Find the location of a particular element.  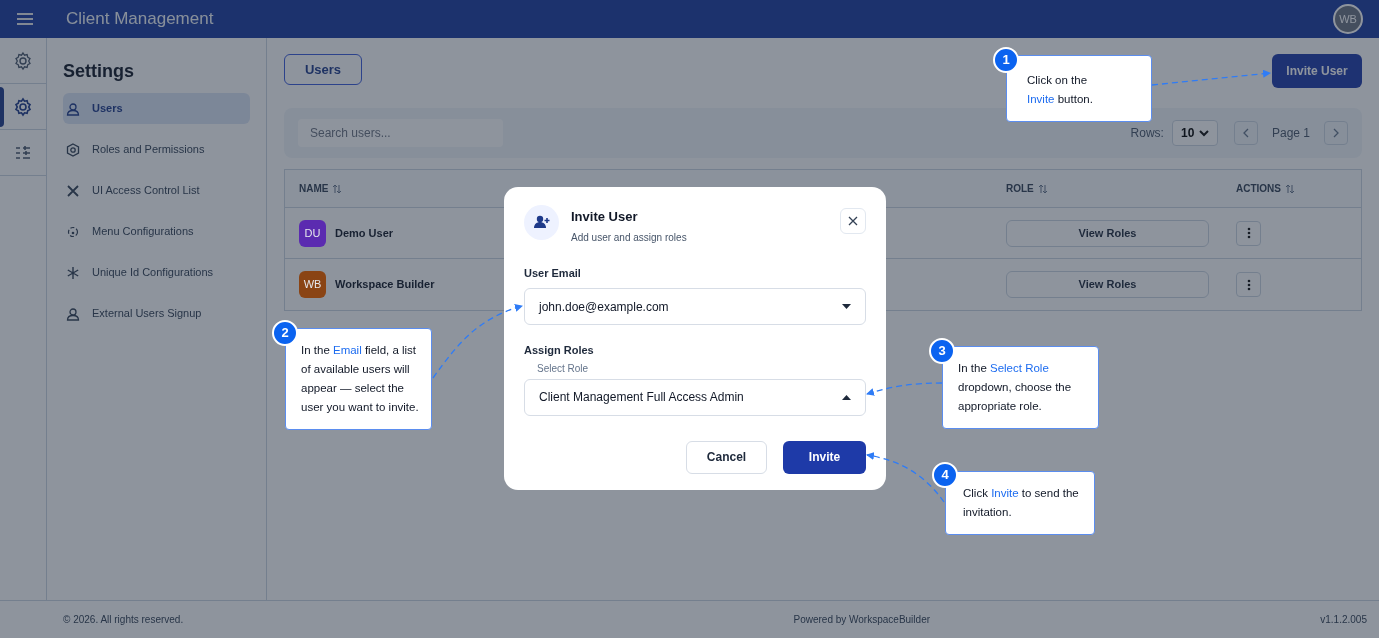

chevron-left-icon is located at coordinates (1245, 133).